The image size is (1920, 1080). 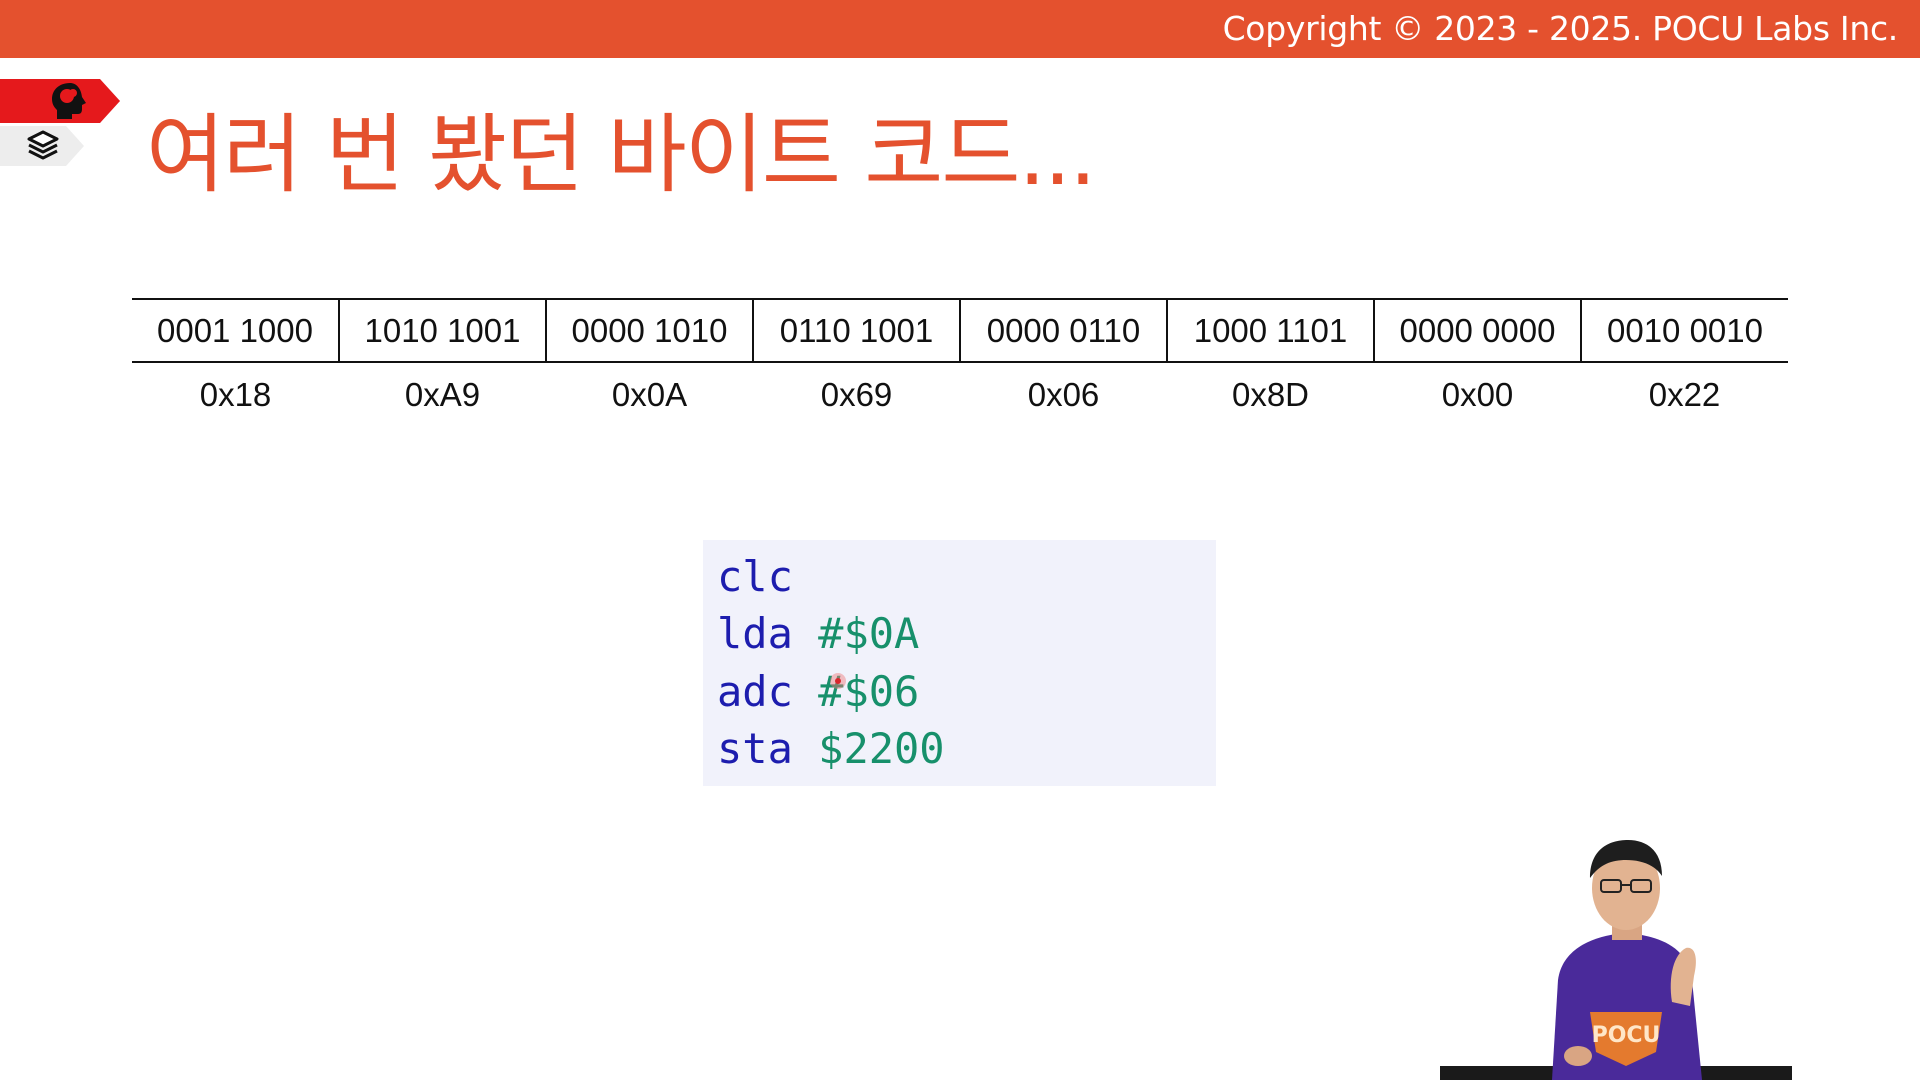 I want to click on brain-head-icon, so click(x=69, y=101).